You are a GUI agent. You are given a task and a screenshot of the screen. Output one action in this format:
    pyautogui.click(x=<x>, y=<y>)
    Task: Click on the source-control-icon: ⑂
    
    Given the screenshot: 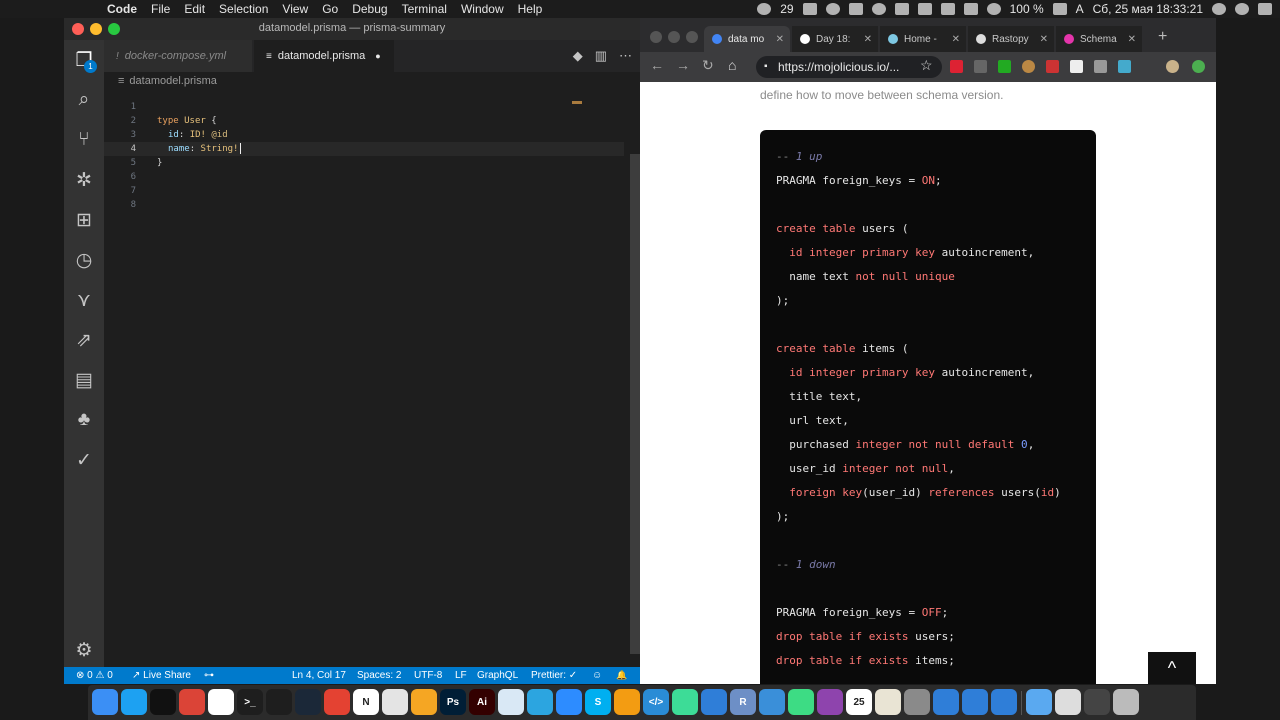 What is the action you would take?
    pyautogui.click(x=84, y=140)
    